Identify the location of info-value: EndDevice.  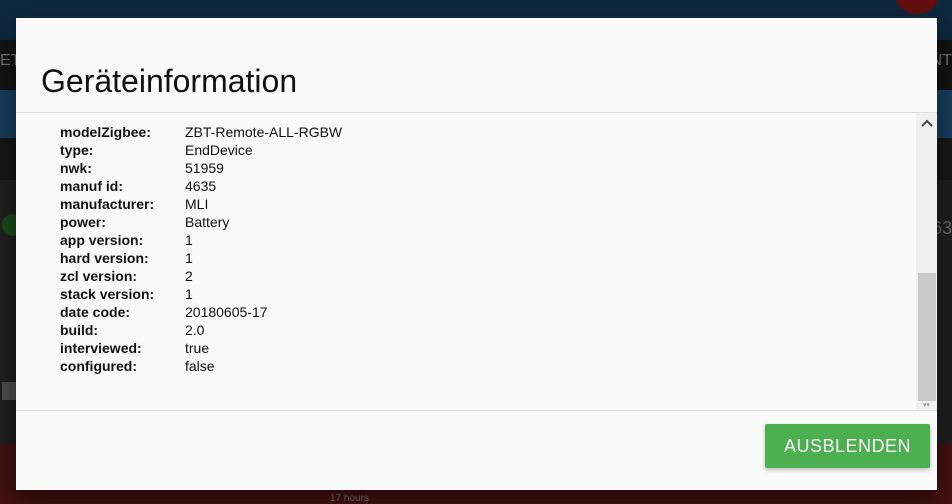
(219, 150).